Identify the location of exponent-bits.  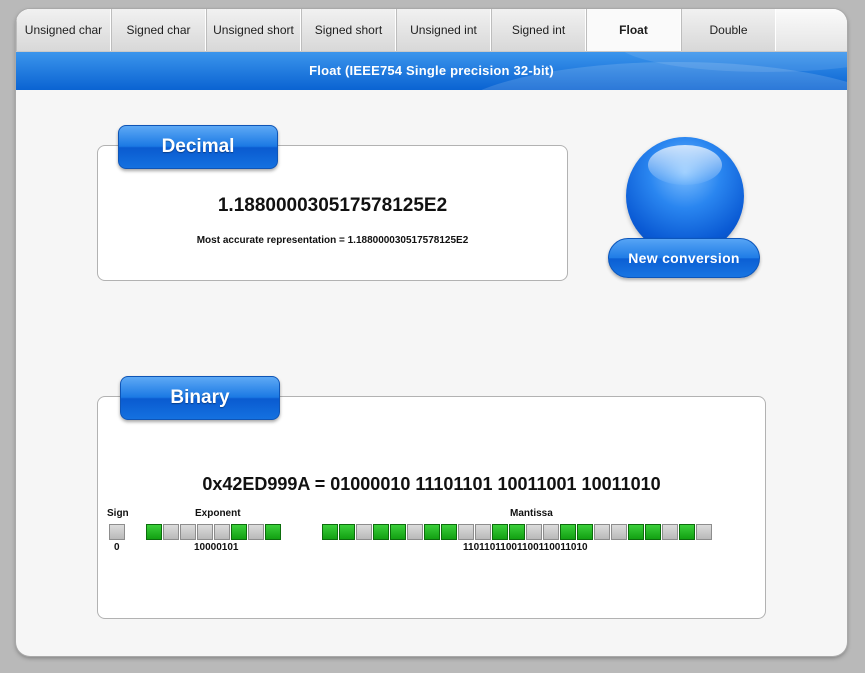
(213, 532).